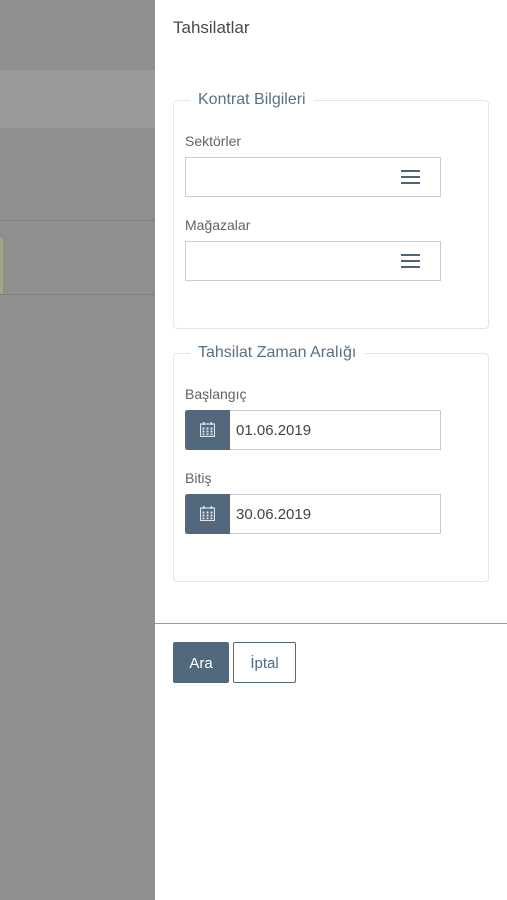 This screenshot has height=900, width=507. Describe the element at coordinates (213, 141) in the screenshot. I see `sectors-label: Sektörler` at that location.